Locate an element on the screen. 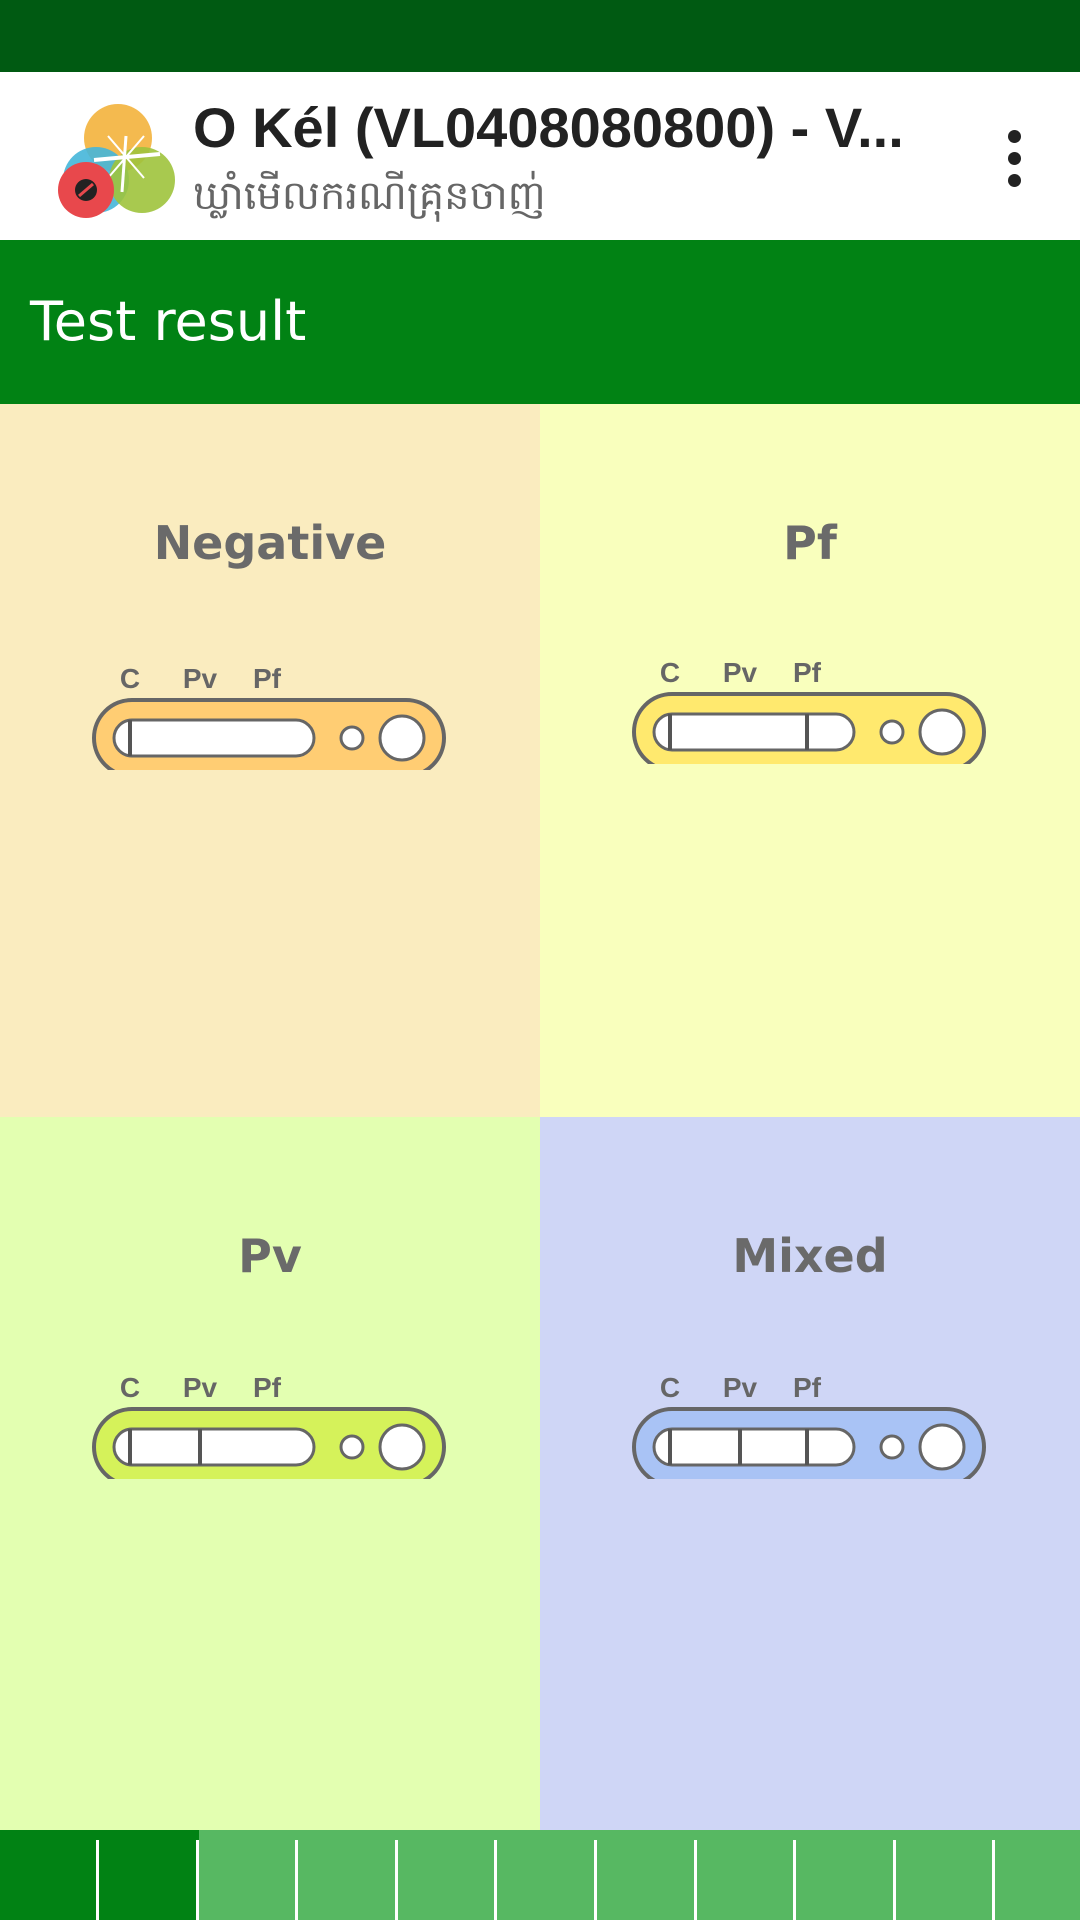  malaria-app-logo-icon is located at coordinates (116, 161).